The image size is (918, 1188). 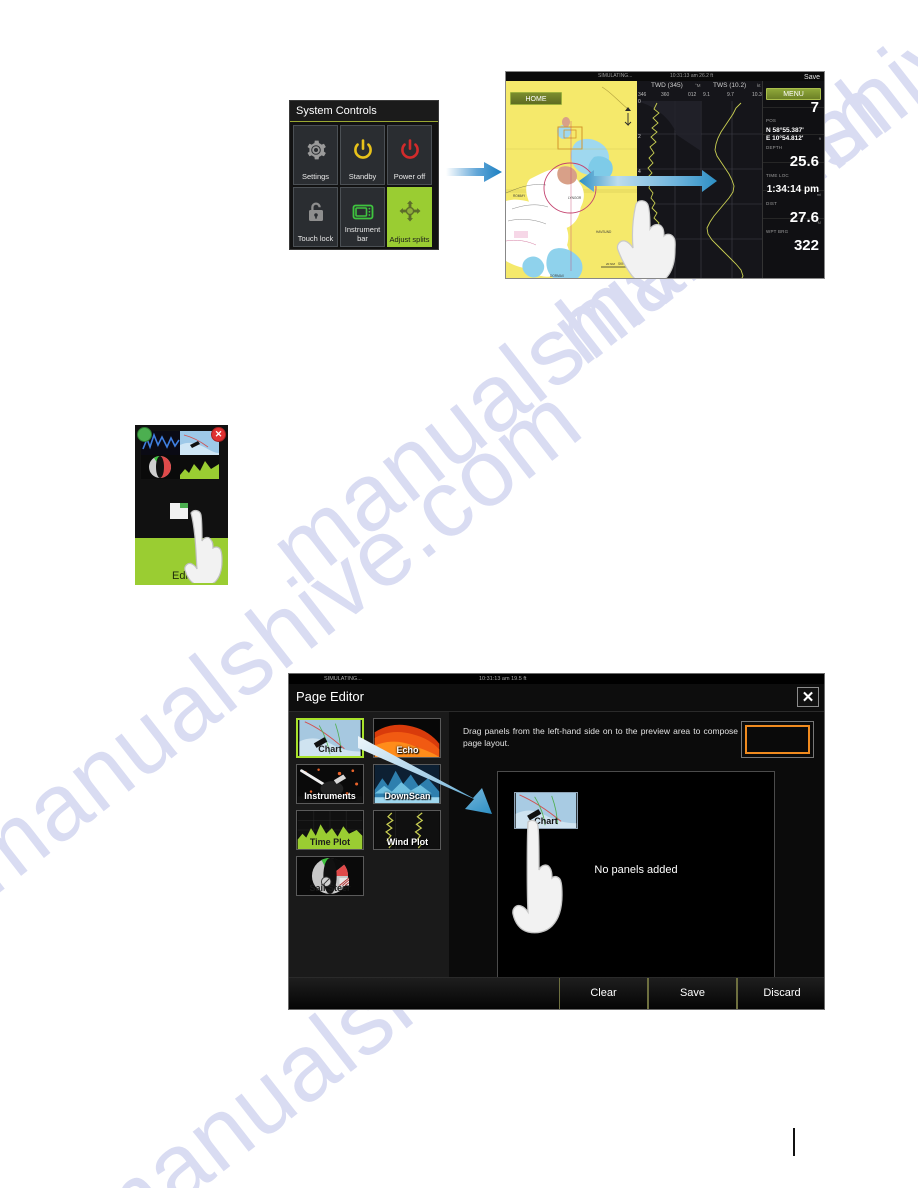 What do you see at coordinates (409, 176) in the screenshot?
I see `system-control-label: Power off` at bounding box center [409, 176].